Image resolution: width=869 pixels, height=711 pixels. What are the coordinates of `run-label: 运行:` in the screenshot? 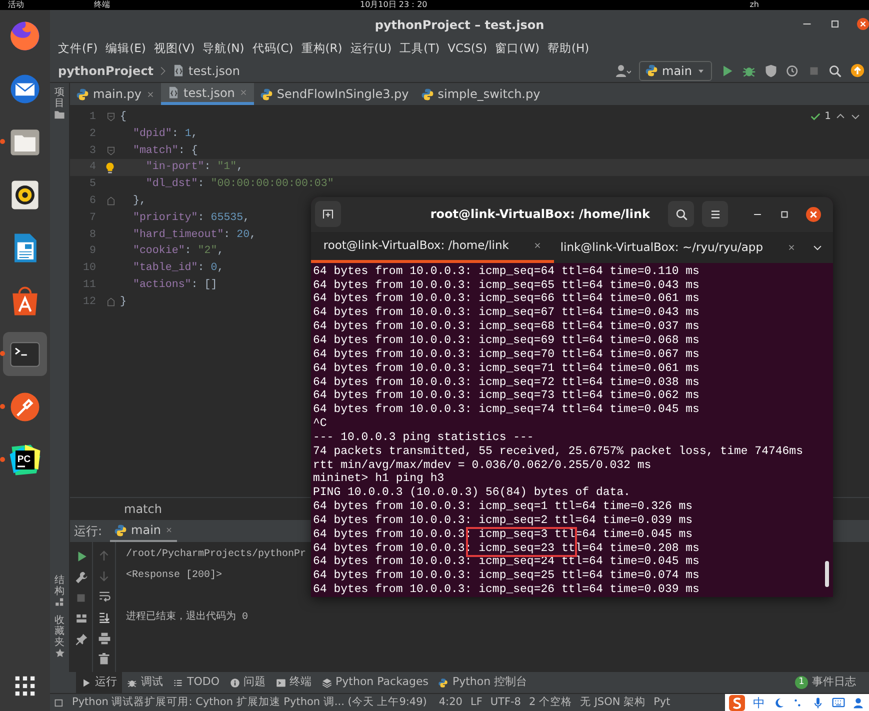 It's located at (88, 531).